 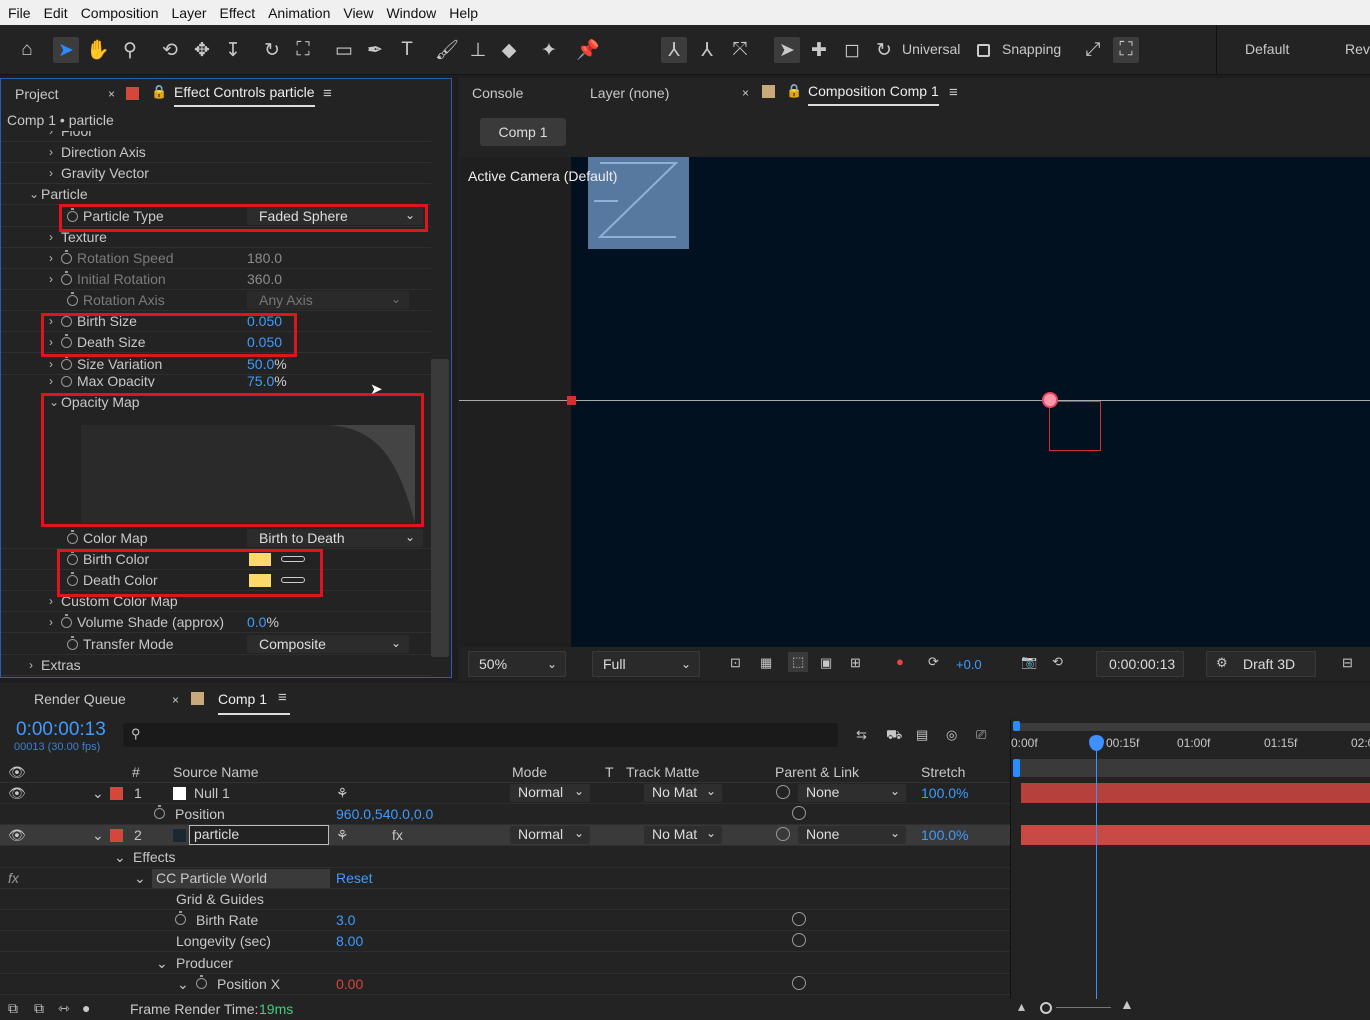 What do you see at coordinates (571, 400) in the screenshot?
I see `null-handle` at bounding box center [571, 400].